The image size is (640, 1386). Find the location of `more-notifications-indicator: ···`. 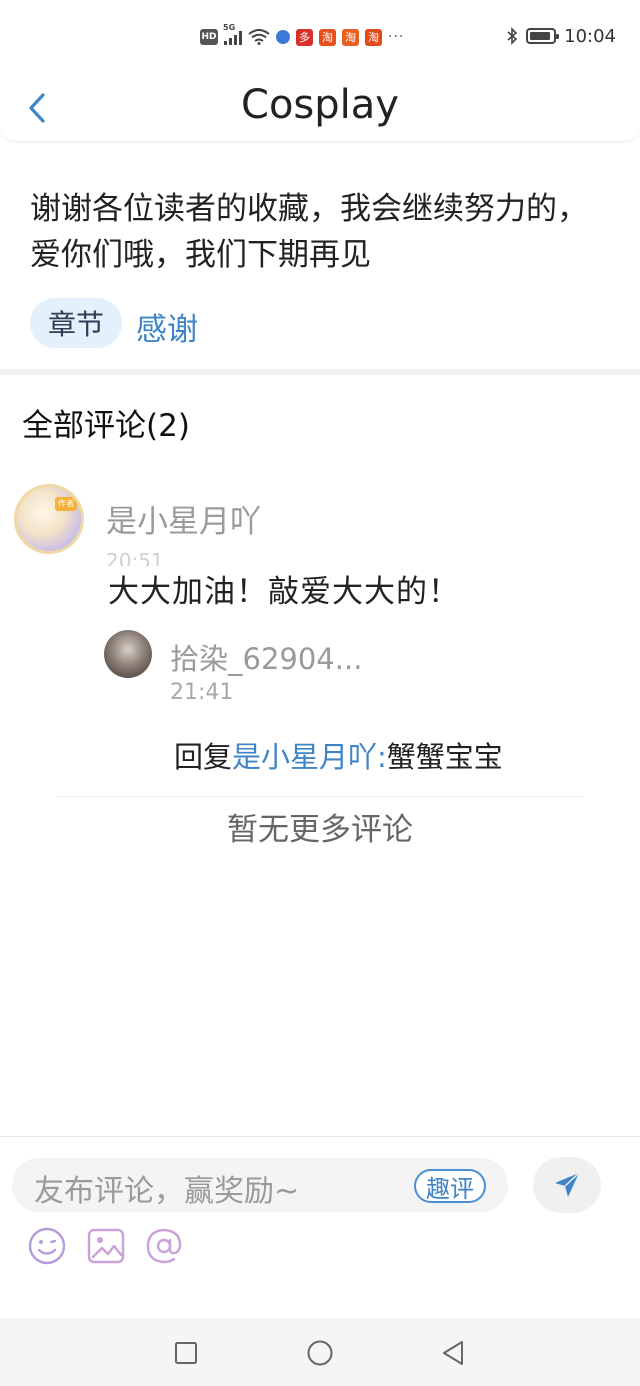

more-notifications-indicator: ··· is located at coordinates (396, 37).